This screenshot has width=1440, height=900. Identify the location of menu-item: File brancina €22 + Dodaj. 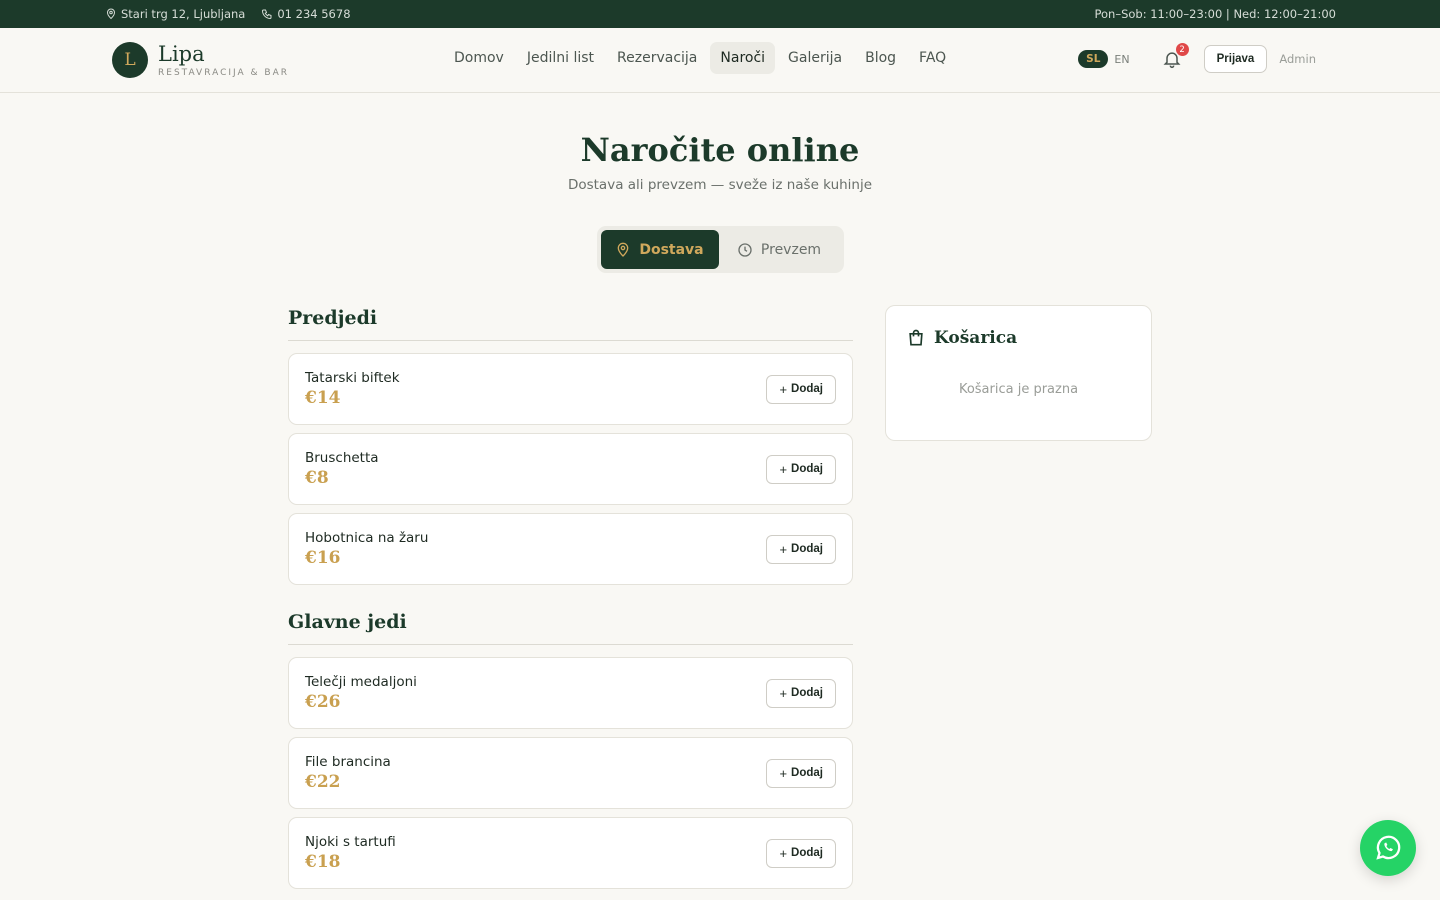
(570, 773).